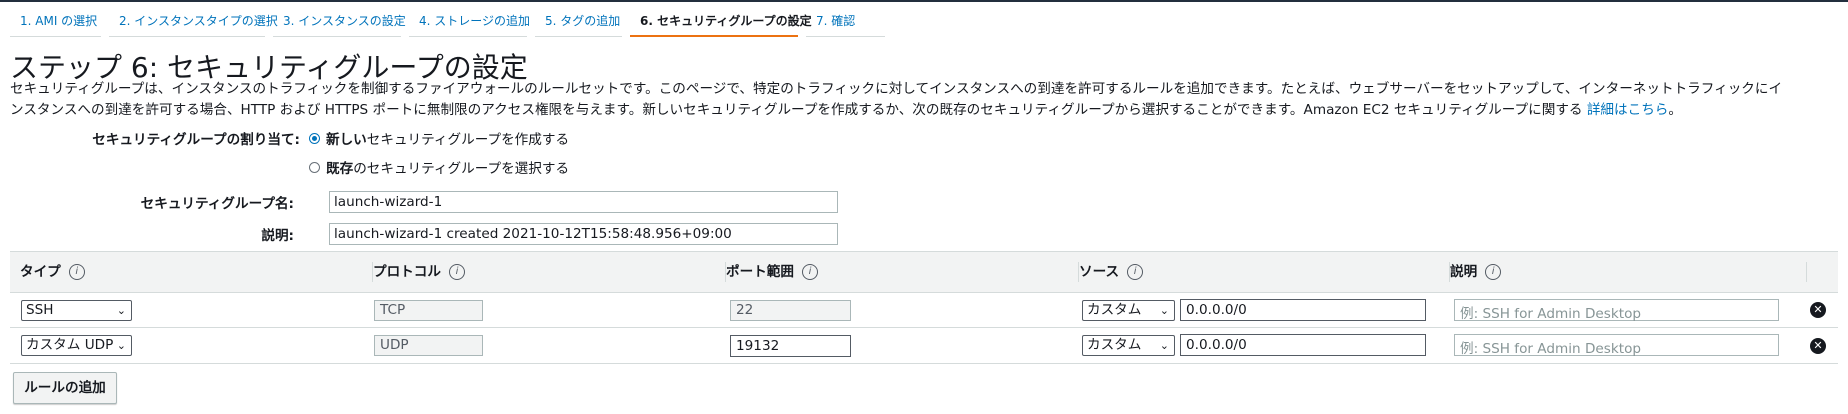 The width and height of the screenshot is (1848, 414). Describe the element at coordinates (1264, 272) in the screenshot. I see `col-source: ソース i` at that location.